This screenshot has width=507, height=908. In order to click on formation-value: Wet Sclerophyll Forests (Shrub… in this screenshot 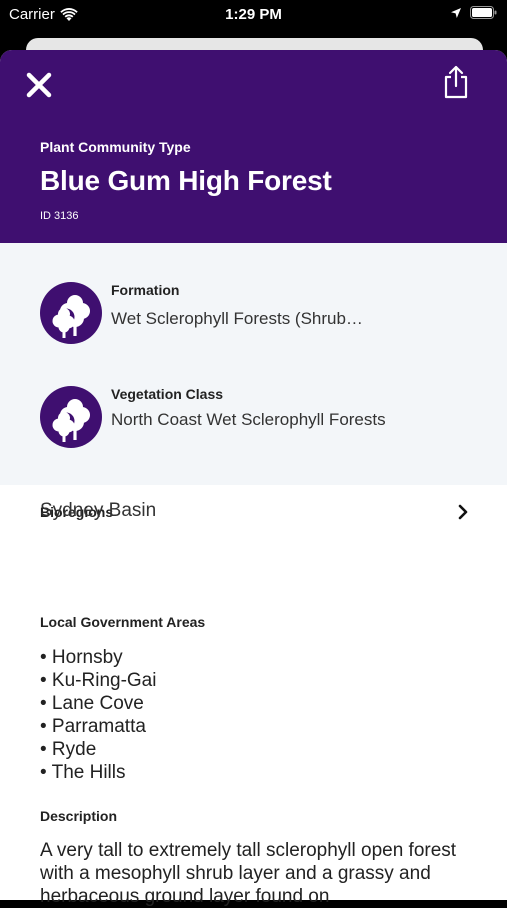, I will do `click(237, 318)`.